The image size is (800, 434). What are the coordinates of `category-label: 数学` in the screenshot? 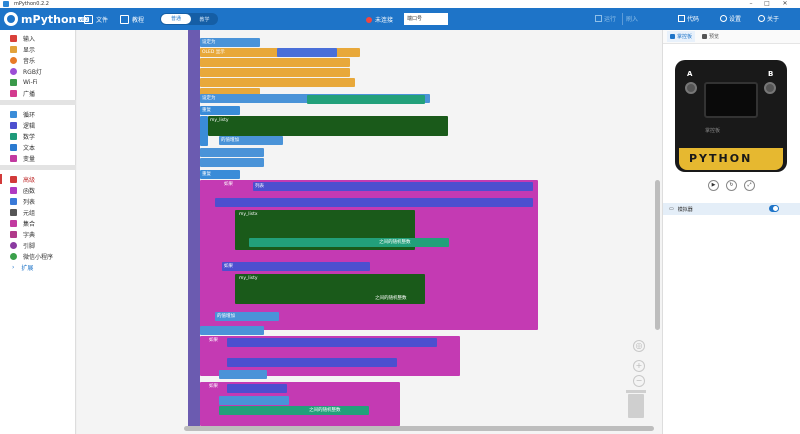 It's located at (29, 137).